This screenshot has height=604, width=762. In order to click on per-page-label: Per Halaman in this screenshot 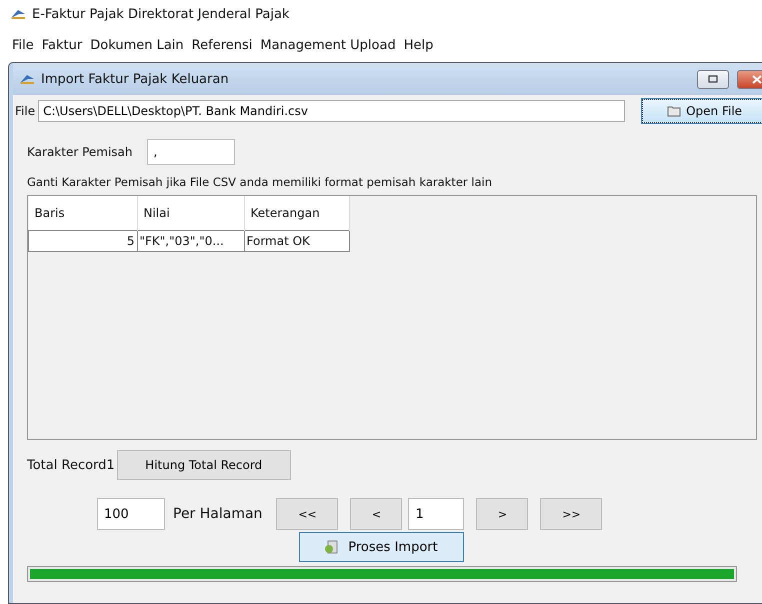, I will do `click(217, 514)`.